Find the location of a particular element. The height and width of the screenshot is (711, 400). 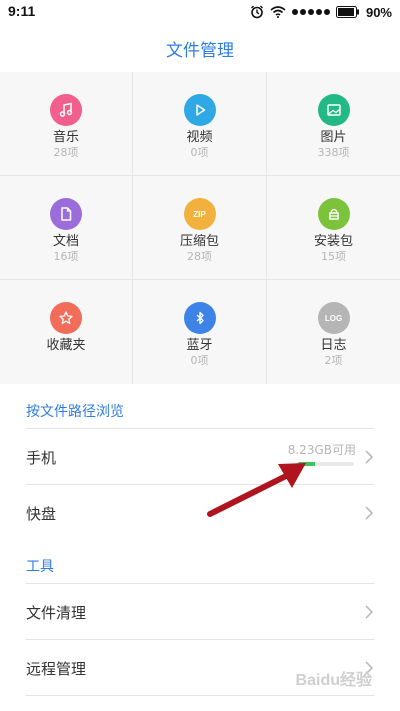

category-favorites: 收藏夹 is located at coordinates (66, 332).